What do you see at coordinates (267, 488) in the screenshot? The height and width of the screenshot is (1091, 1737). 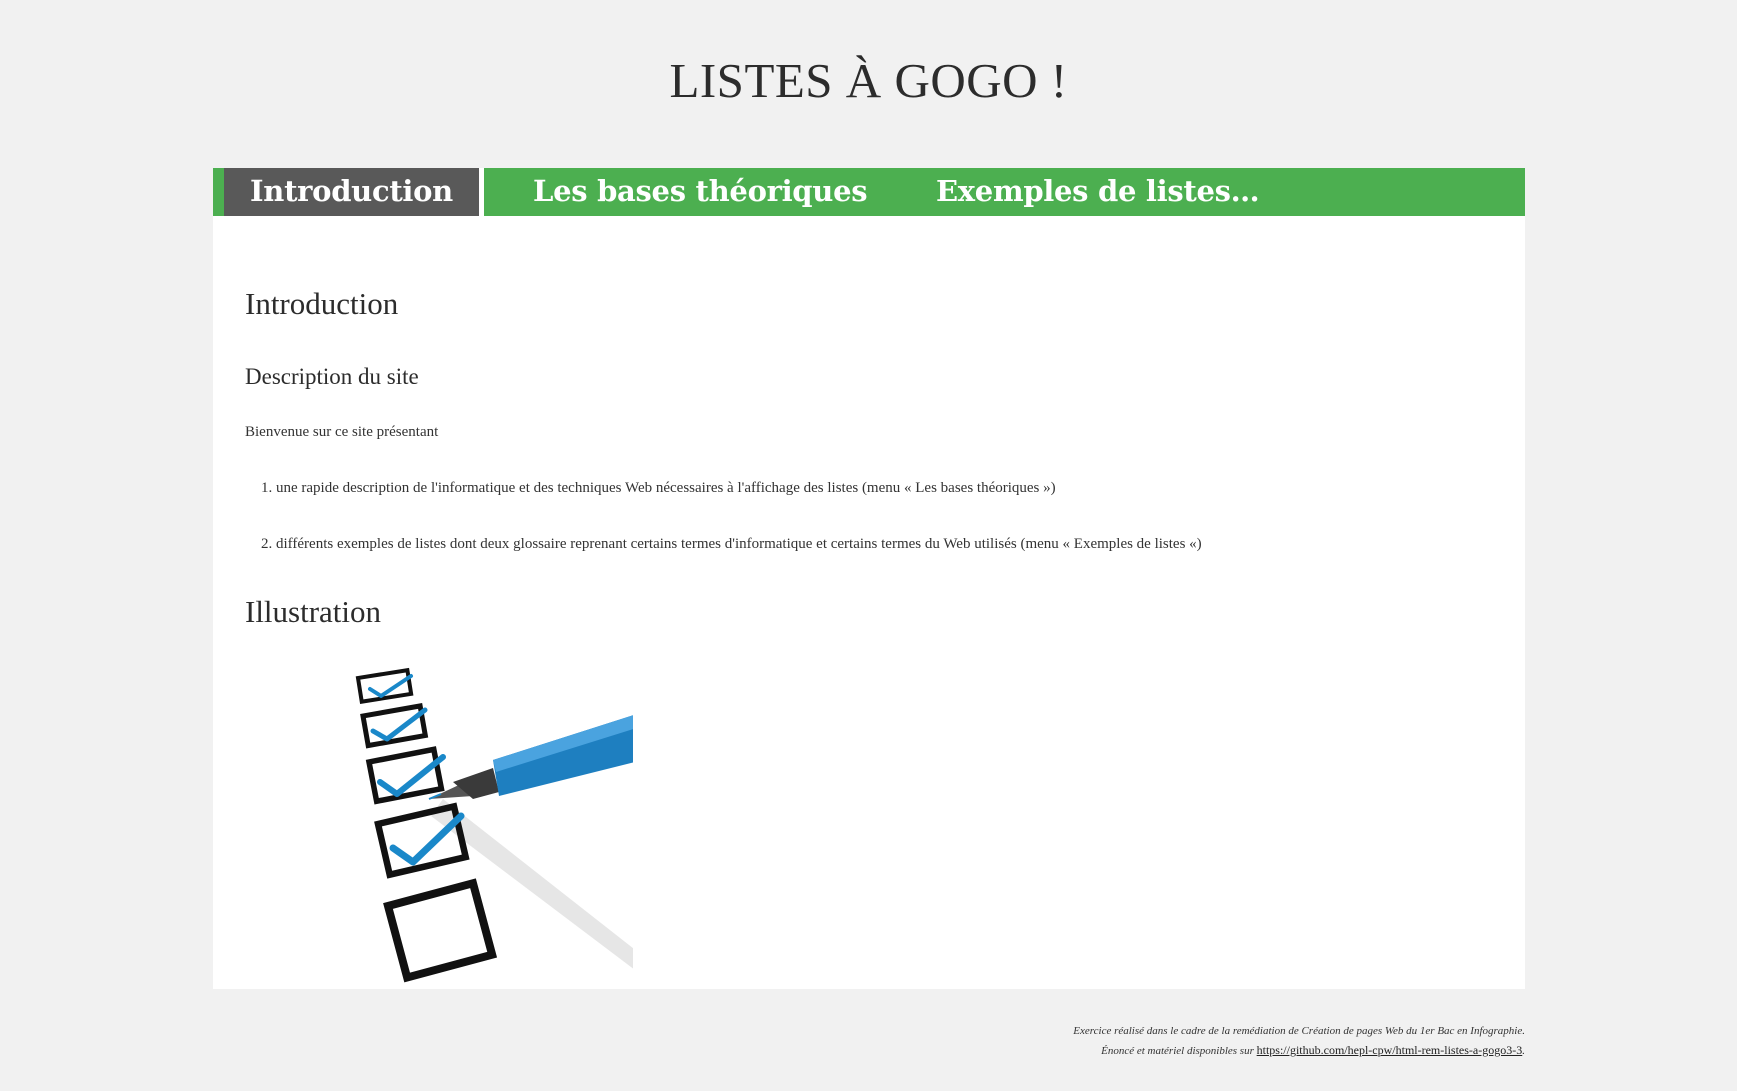 I see `list-item-number: 1.` at bounding box center [267, 488].